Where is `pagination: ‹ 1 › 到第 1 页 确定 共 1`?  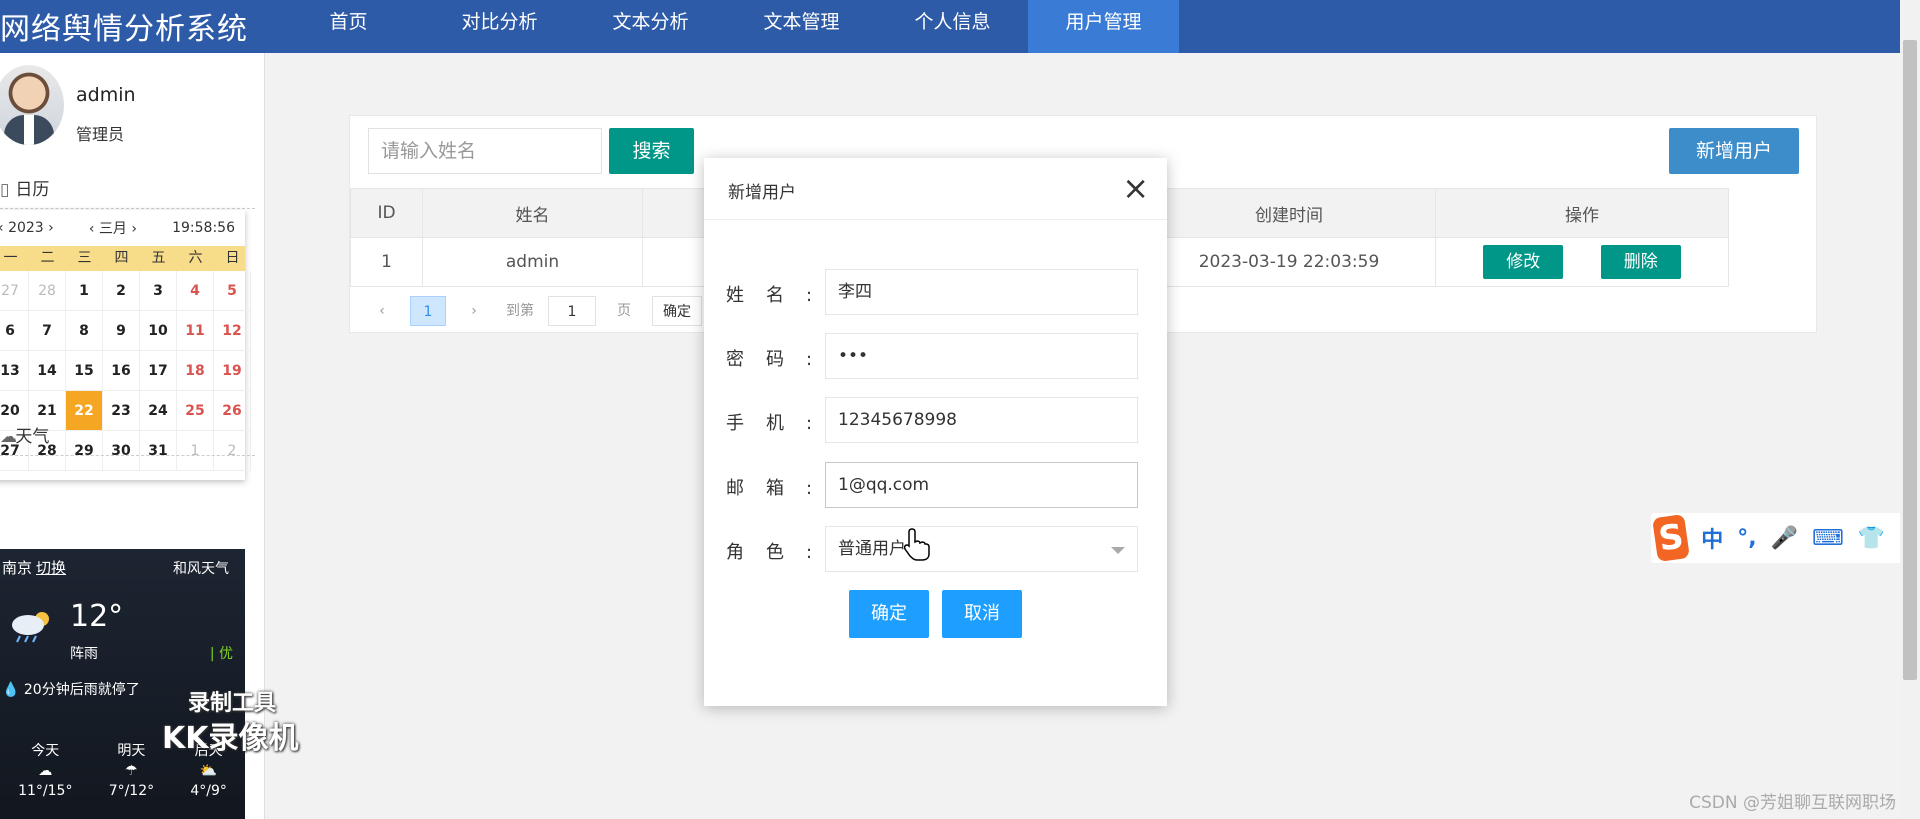 pagination: ‹ 1 › 到第 1 页 确定 共 1 is located at coordinates (561, 311).